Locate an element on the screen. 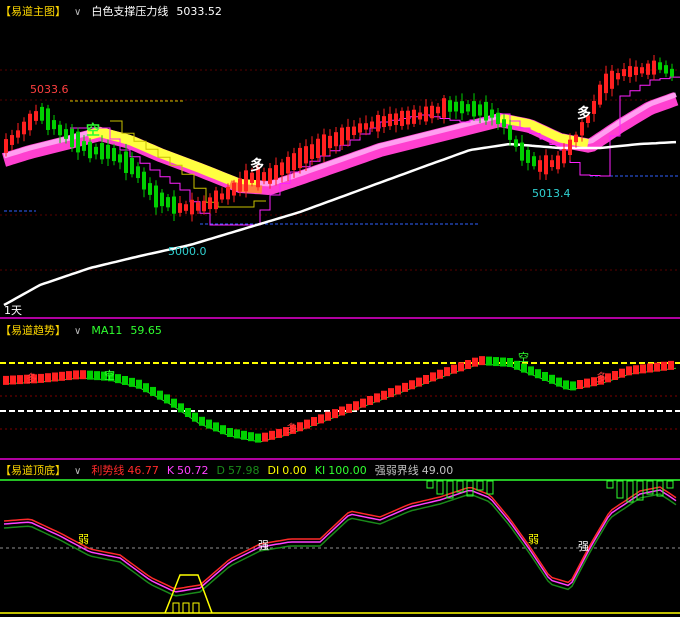 The image size is (680, 617). signal-label: 强 is located at coordinates (583, 546).